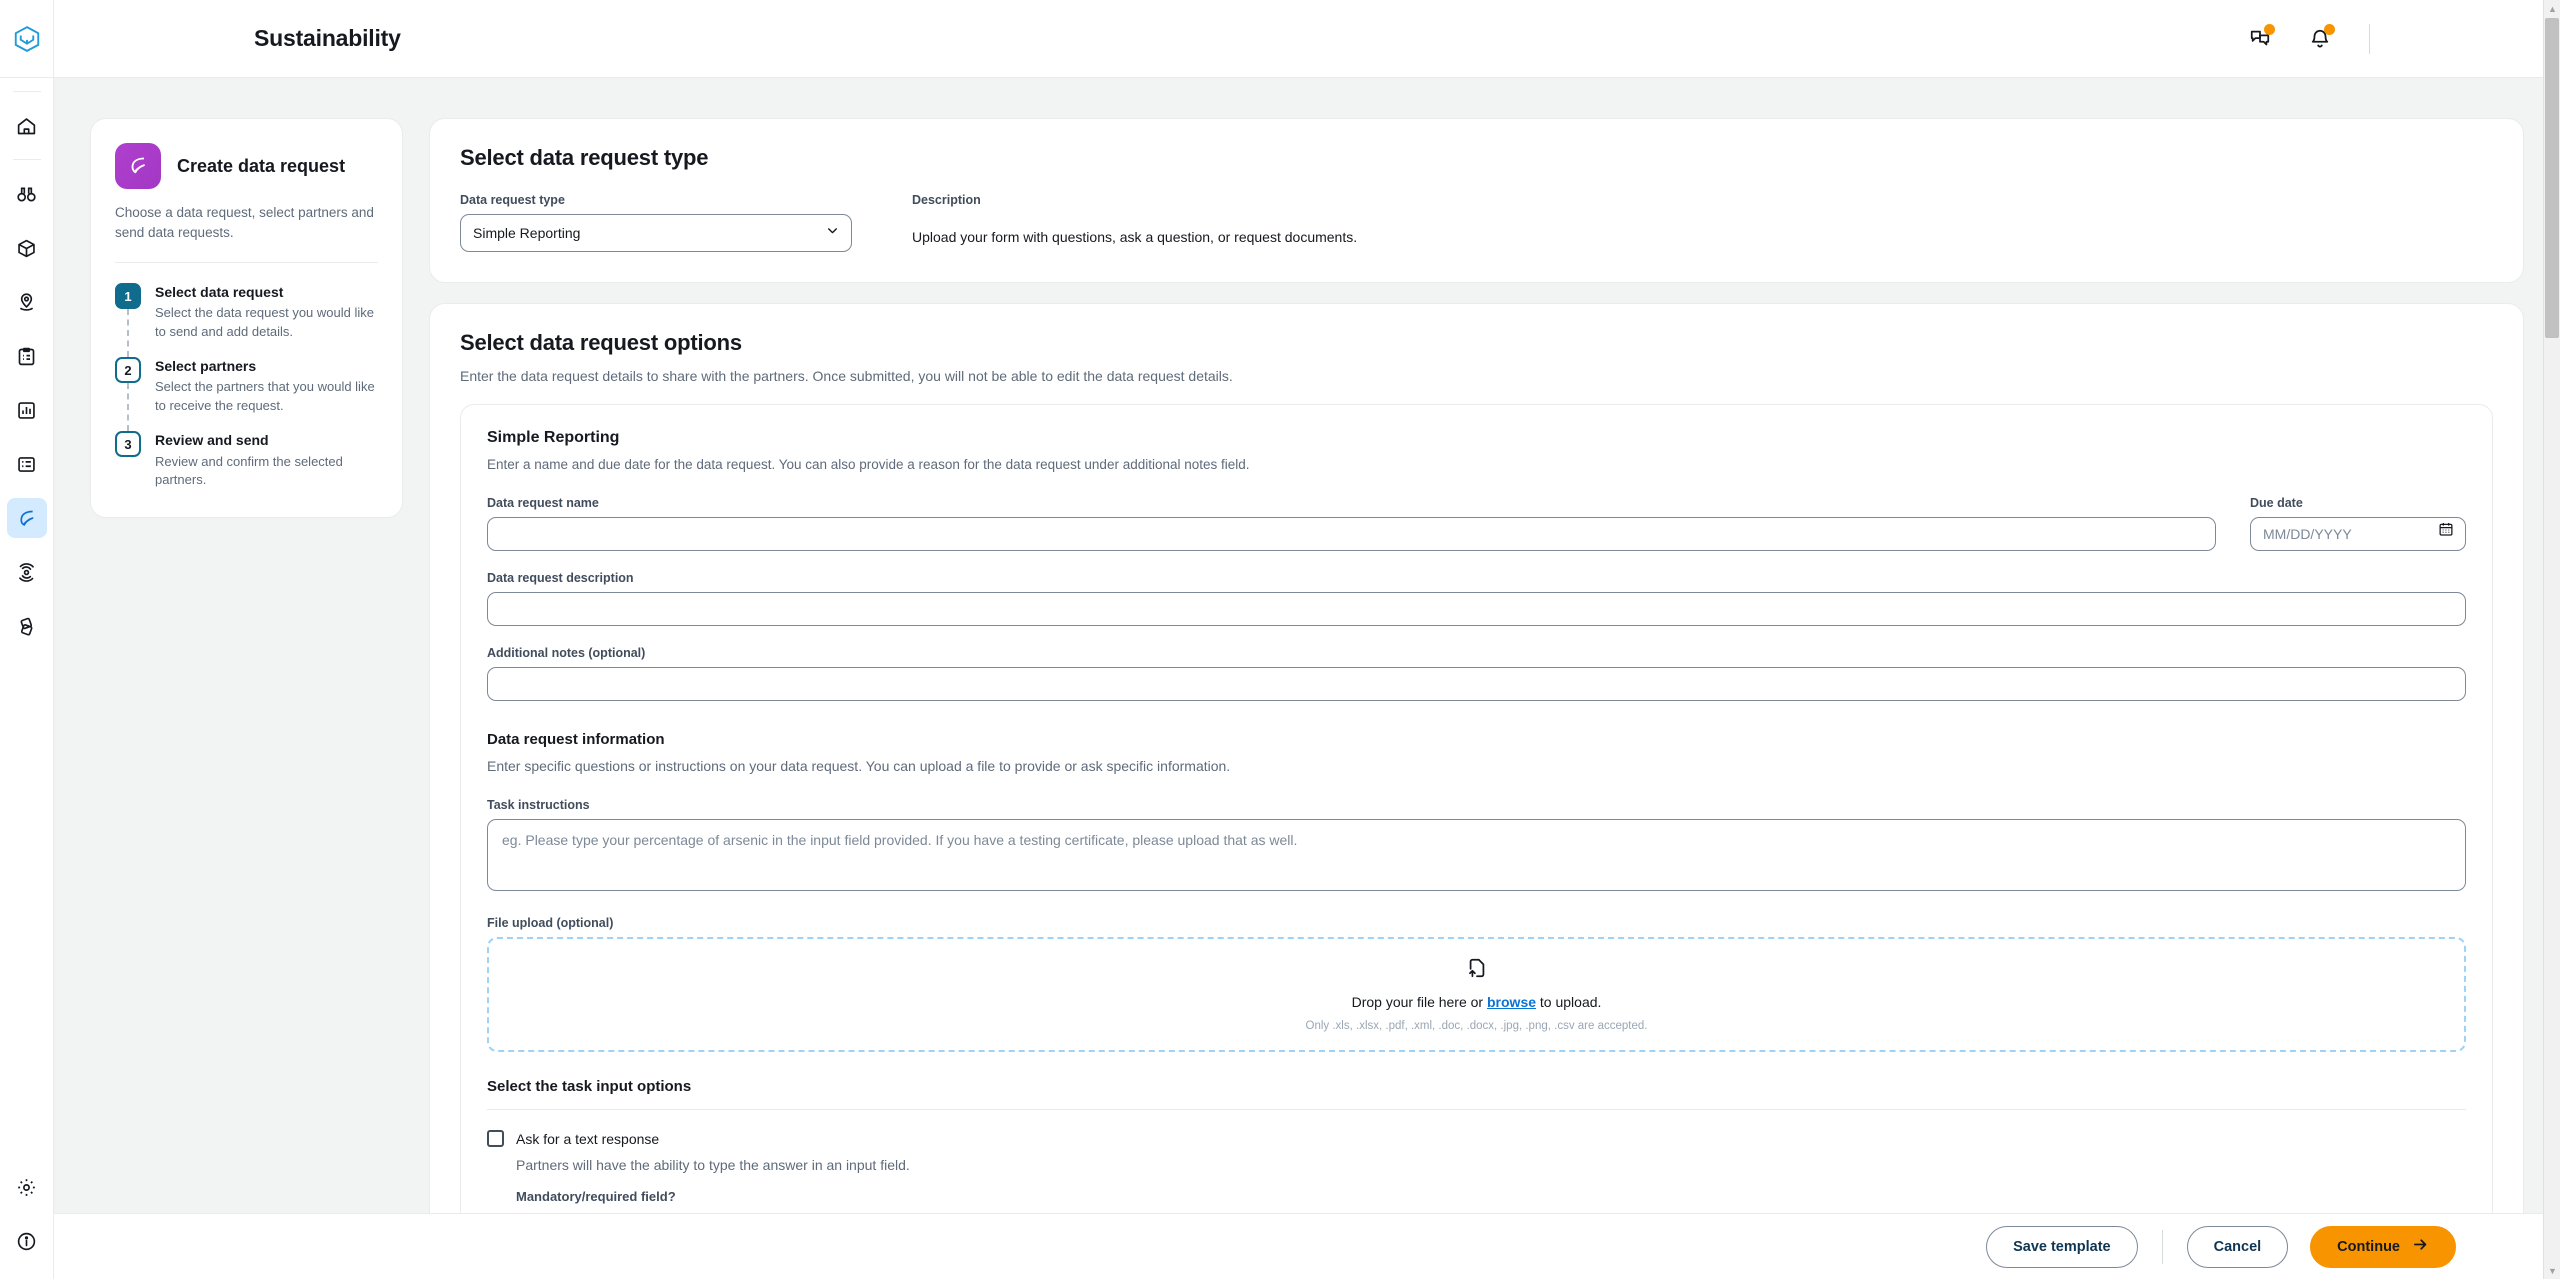 The height and width of the screenshot is (1279, 2560). What do you see at coordinates (495, 1138) in the screenshot?
I see `ask-text-response-checkbox` at bounding box center [495, 1138].